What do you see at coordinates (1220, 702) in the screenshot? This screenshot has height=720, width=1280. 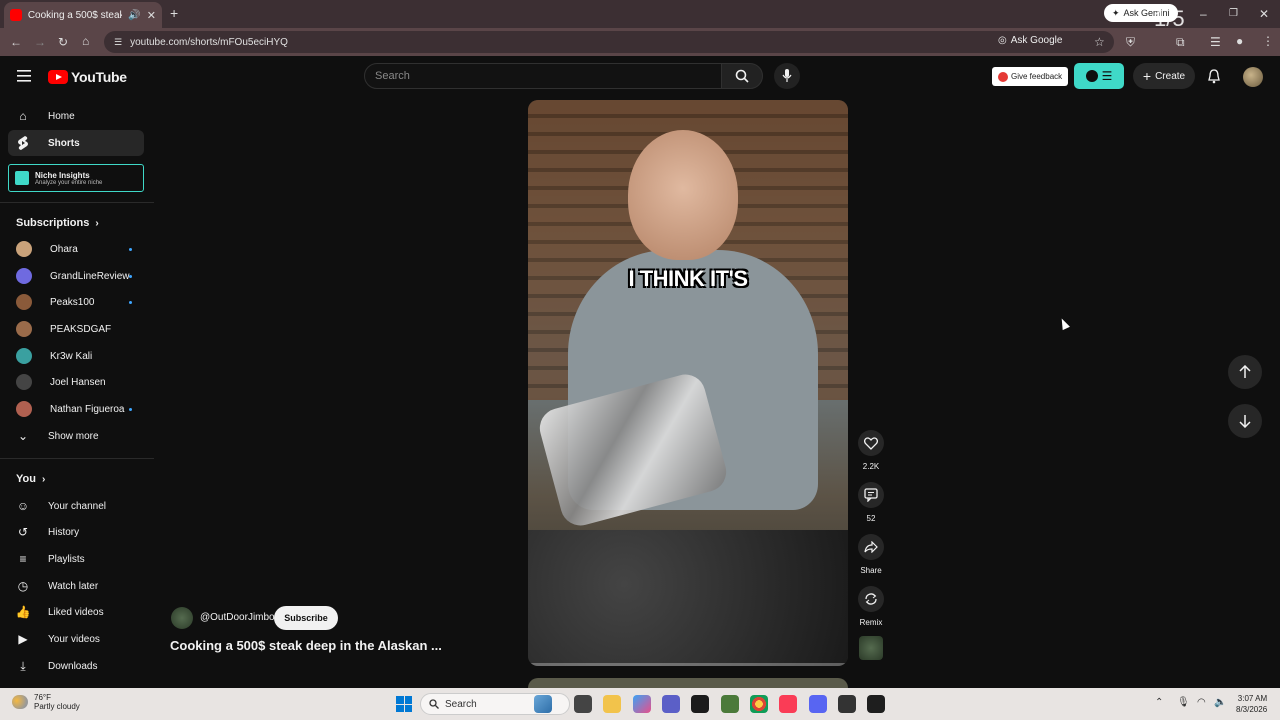 I see `volume-icon: 🔈` at bounding box center [1220, 702].